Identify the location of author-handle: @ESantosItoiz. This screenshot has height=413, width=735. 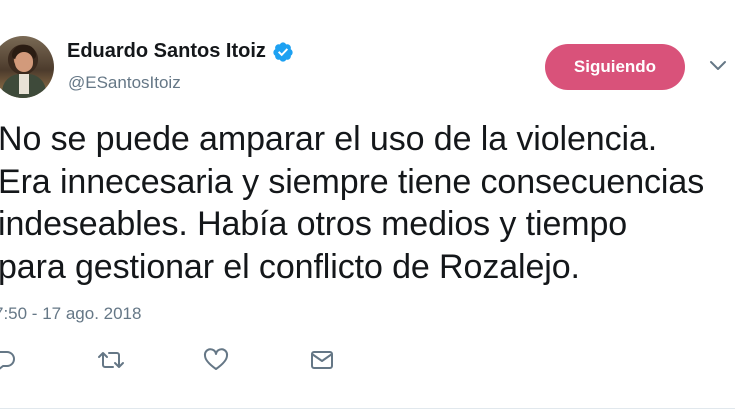
(124, 83).